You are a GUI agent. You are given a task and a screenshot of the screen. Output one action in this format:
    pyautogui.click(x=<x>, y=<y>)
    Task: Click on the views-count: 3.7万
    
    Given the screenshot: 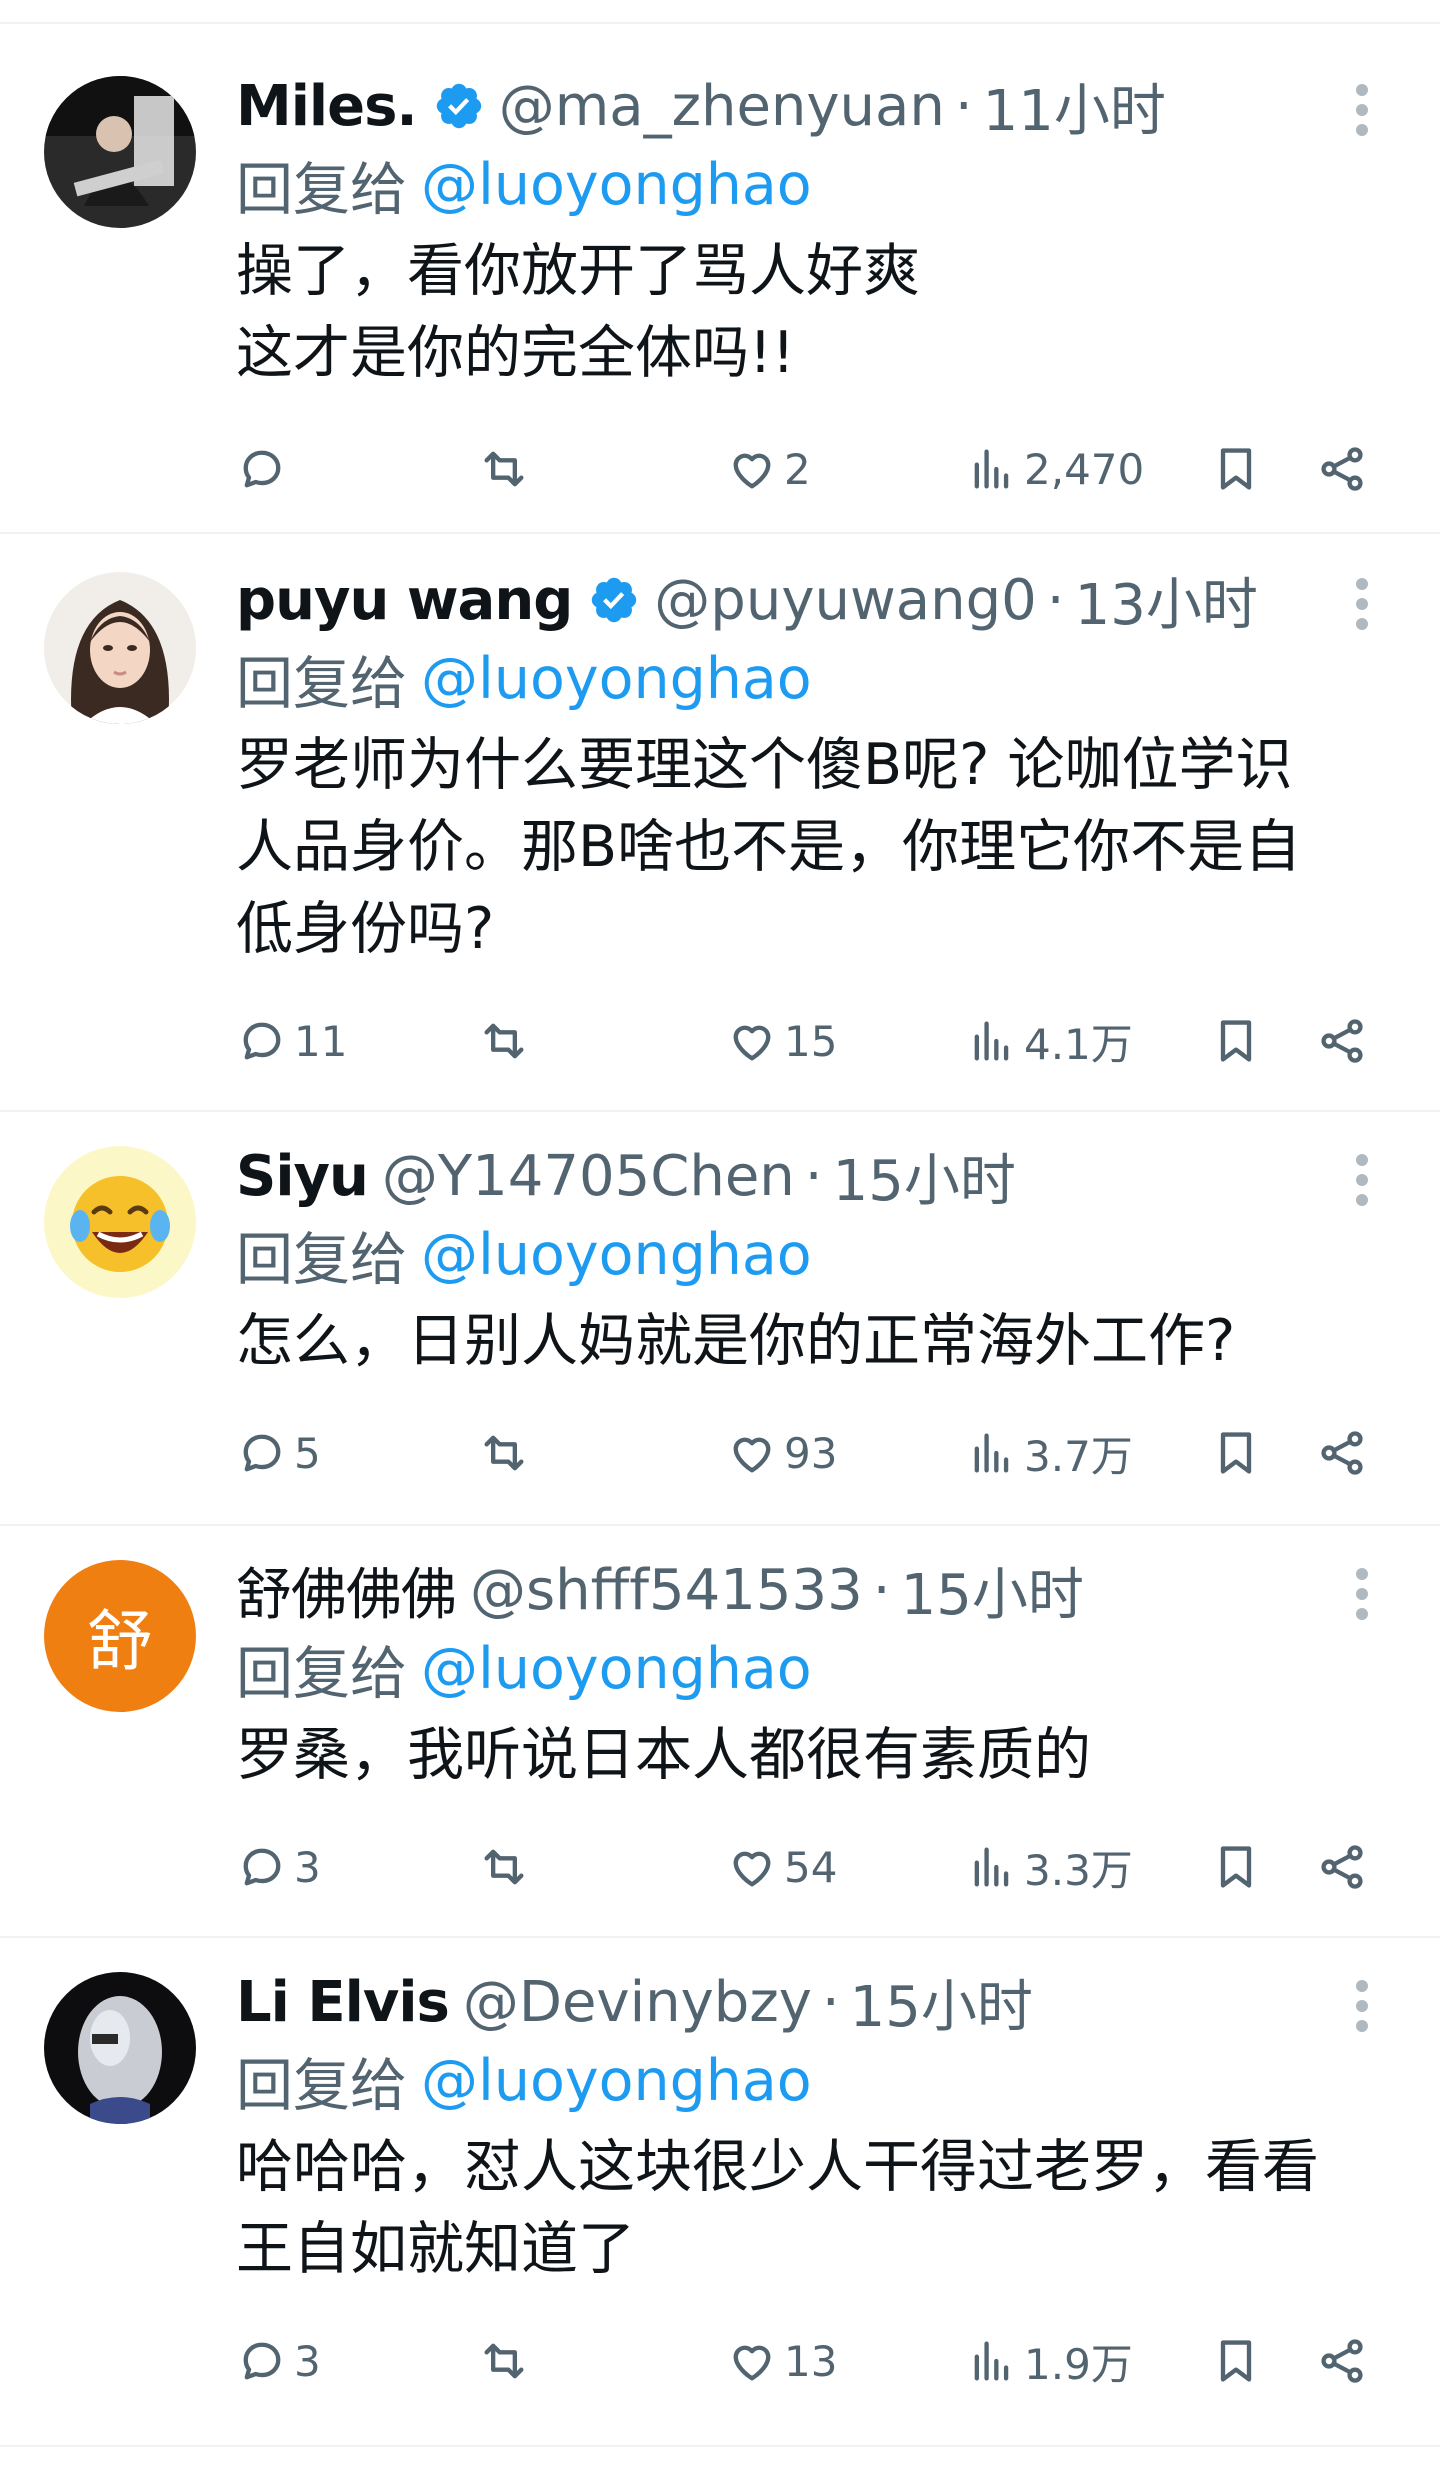 What is the action you would take?
    pyautogui.click(x=1078, y=1456)
    